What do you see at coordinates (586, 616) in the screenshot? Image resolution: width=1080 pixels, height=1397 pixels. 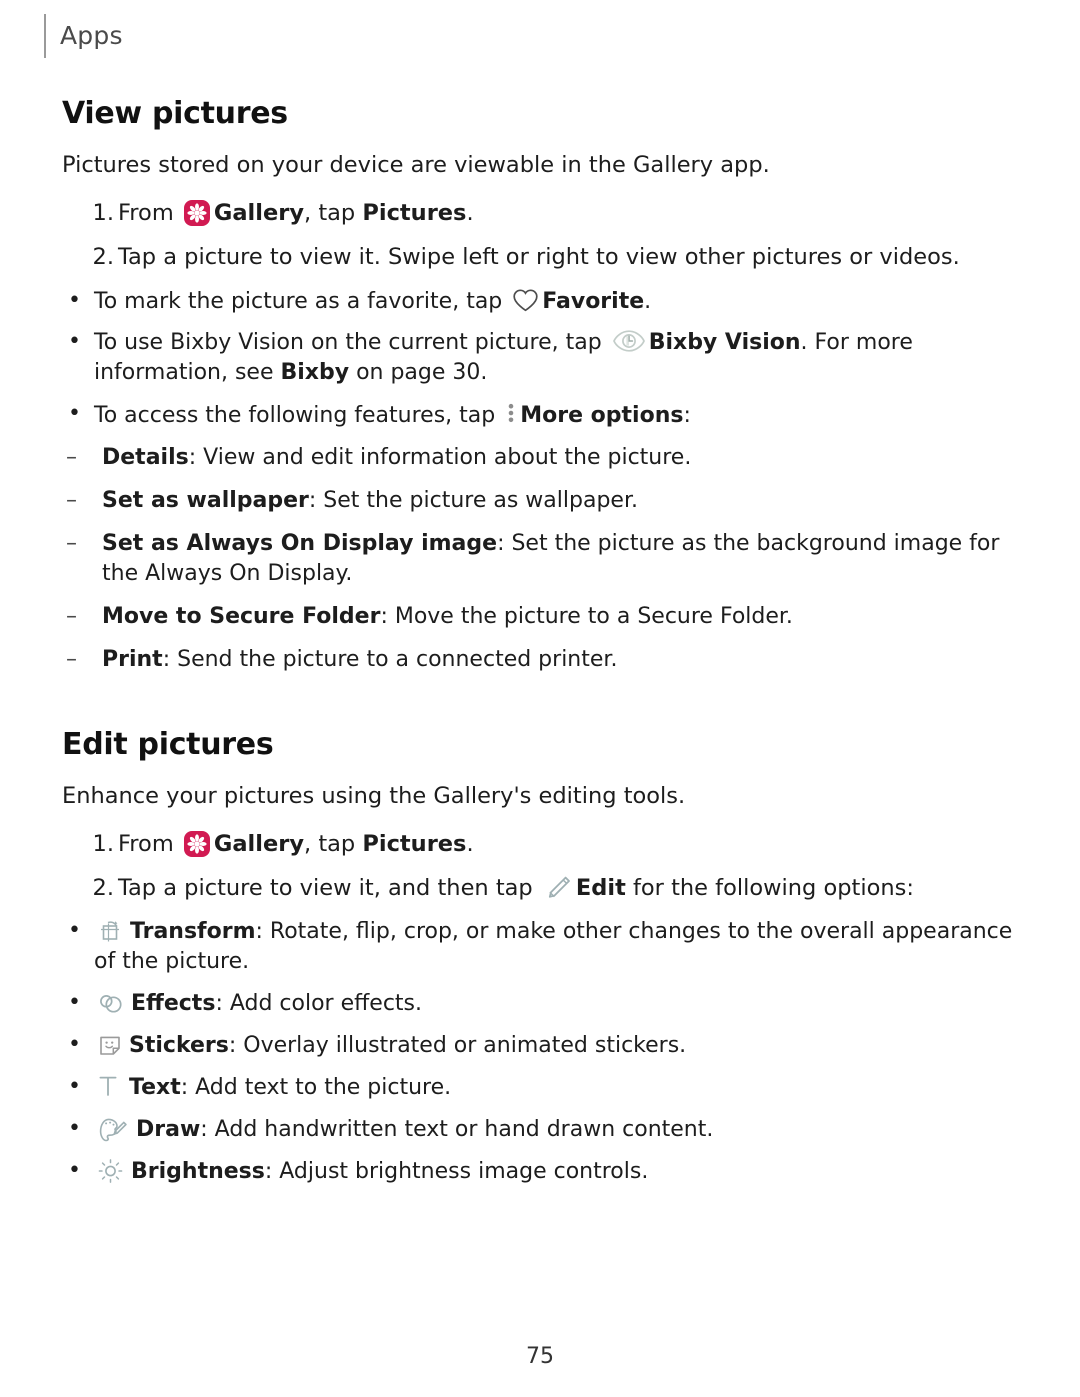 I see `option-description: : Move the picture to a Secure Folder.` at bounding box center [586, 616].